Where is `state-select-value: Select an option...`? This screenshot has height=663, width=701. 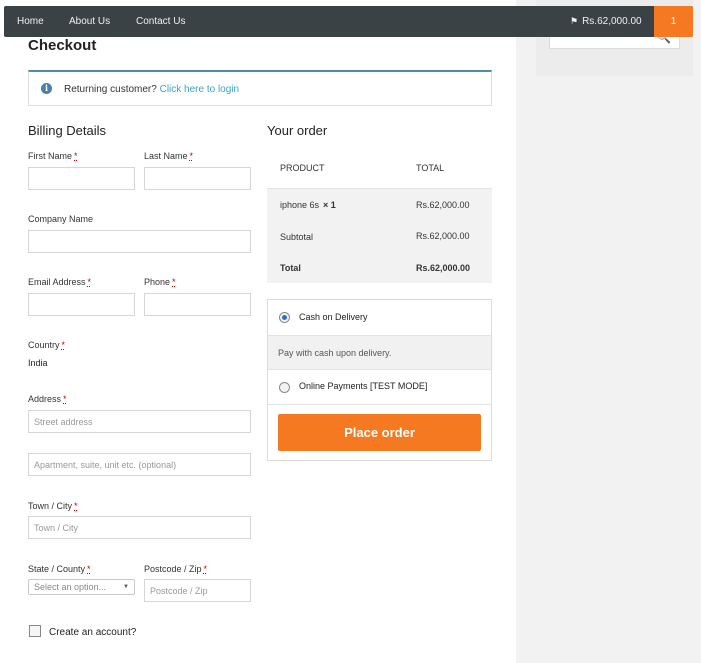 state-select-value: Select an option... is located at coordinates (70, 587).